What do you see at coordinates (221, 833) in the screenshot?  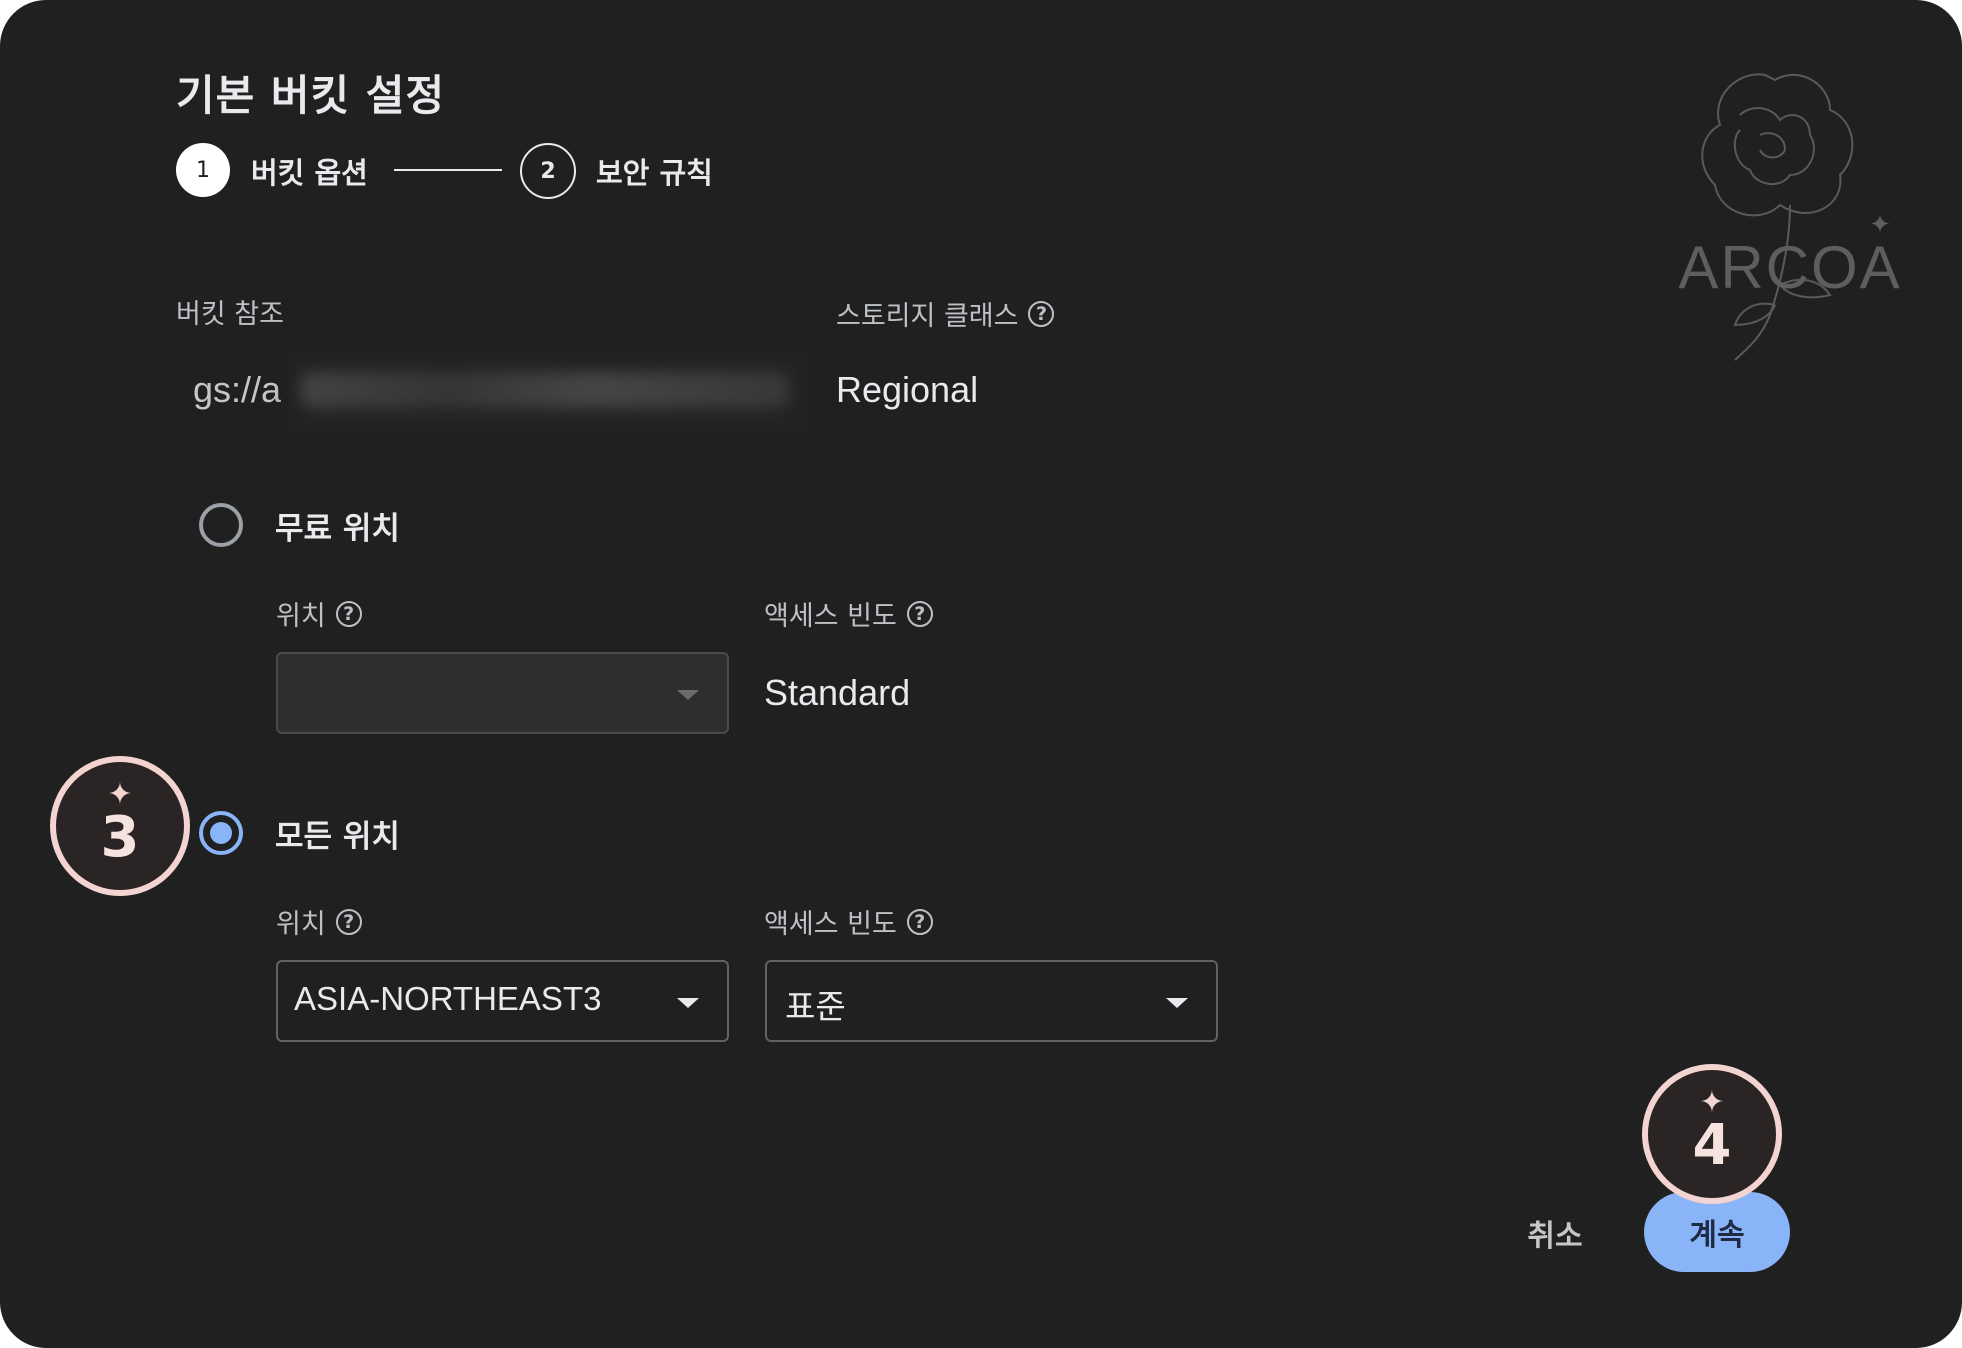 I see `all-location-radio` at bounding box center [221, 833].